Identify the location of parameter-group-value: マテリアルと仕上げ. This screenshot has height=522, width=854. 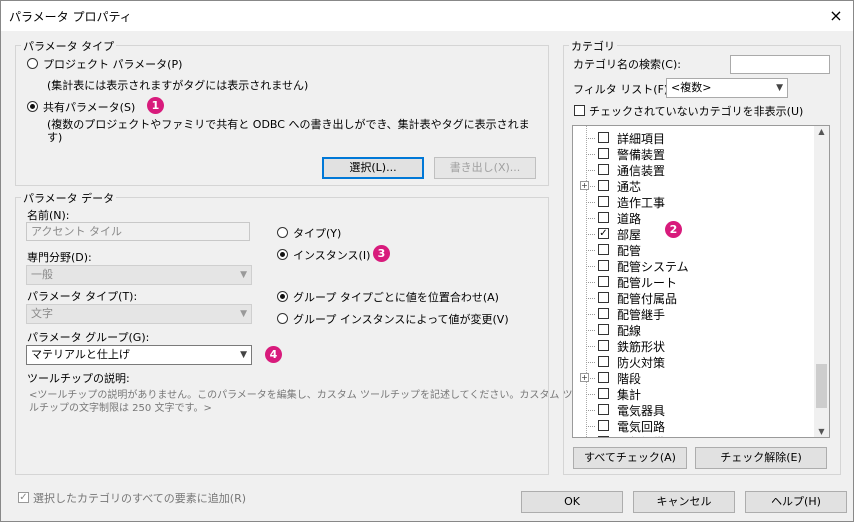
(80, 354).